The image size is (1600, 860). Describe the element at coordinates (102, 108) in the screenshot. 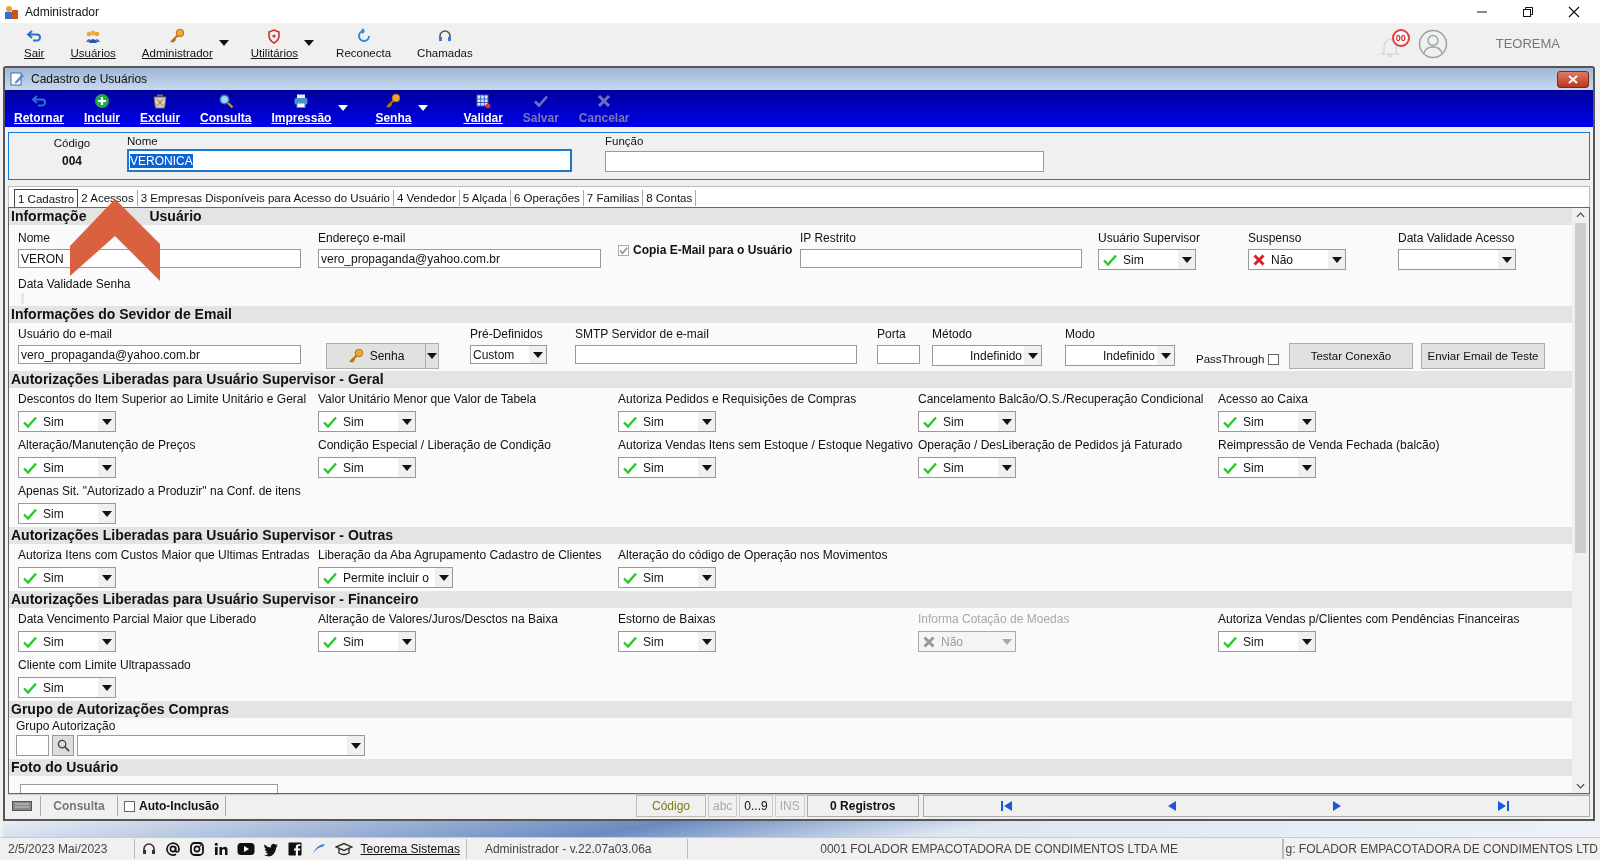

I see `toolbar-button: Incluir` at that location.